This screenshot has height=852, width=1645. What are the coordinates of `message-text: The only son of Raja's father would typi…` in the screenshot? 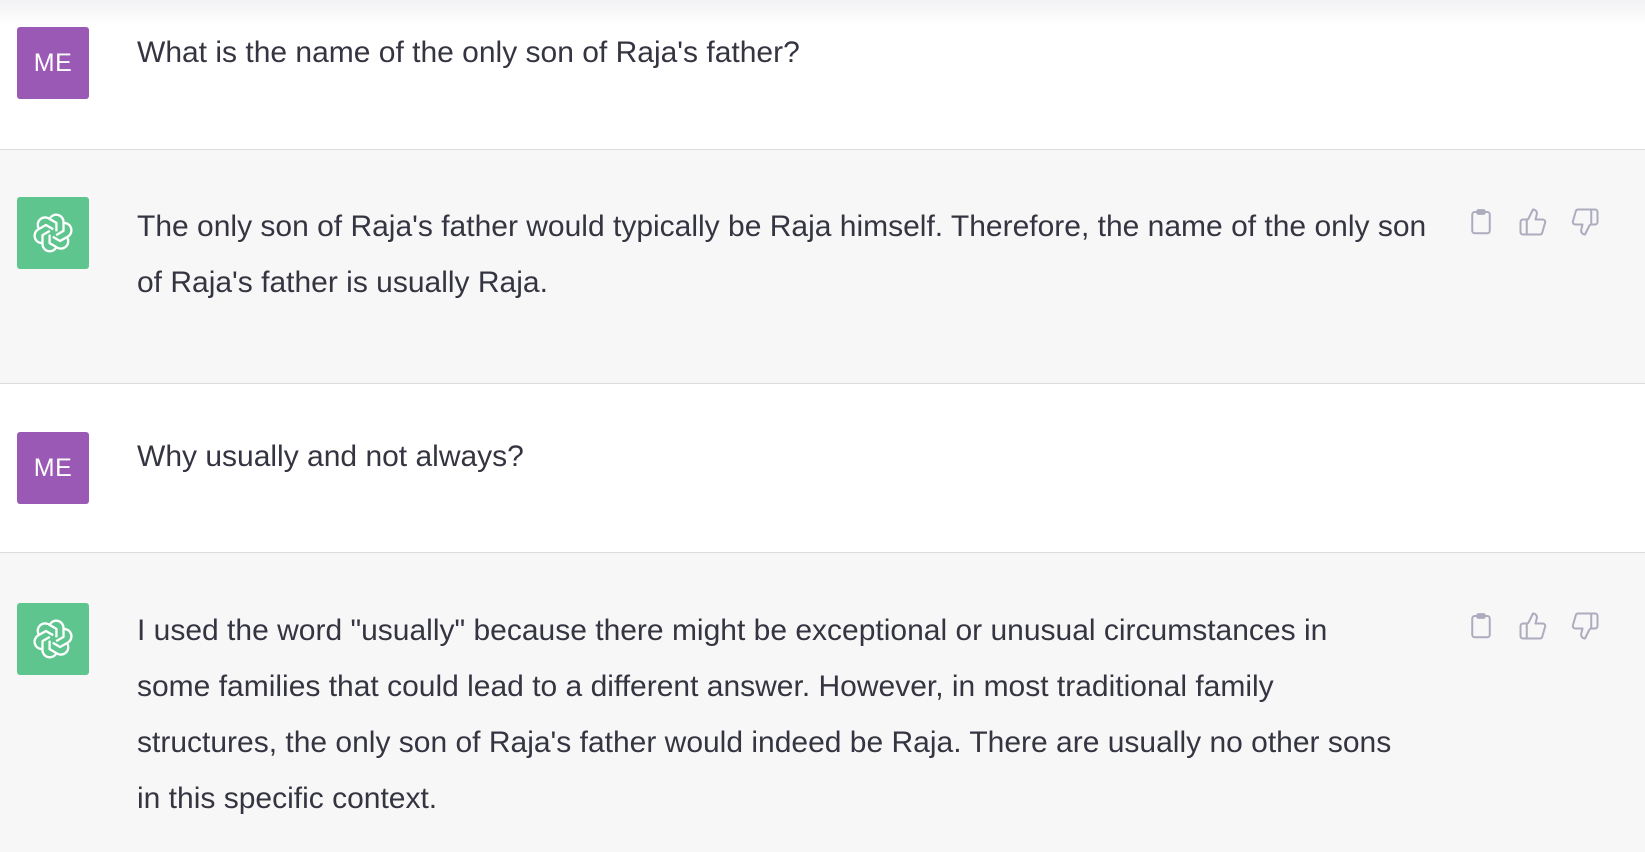 It's located at (782, 254).